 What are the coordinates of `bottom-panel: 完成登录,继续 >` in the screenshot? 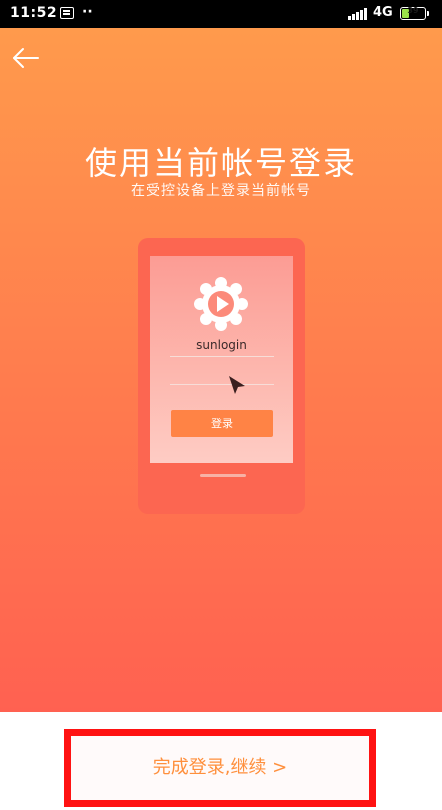 It's located at (221, 761).